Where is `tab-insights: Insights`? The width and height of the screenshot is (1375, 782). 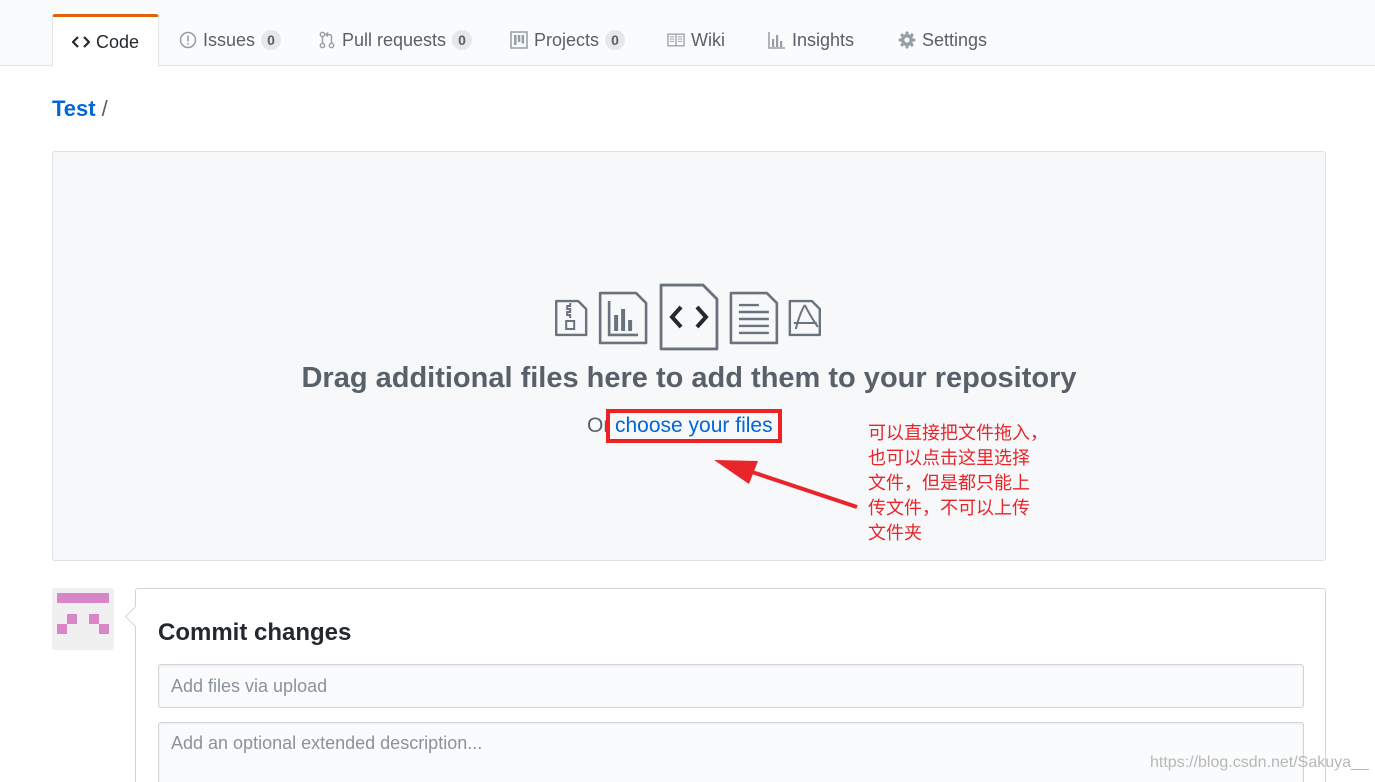
tab-insights: Insights is located at coordinates (811, 40).